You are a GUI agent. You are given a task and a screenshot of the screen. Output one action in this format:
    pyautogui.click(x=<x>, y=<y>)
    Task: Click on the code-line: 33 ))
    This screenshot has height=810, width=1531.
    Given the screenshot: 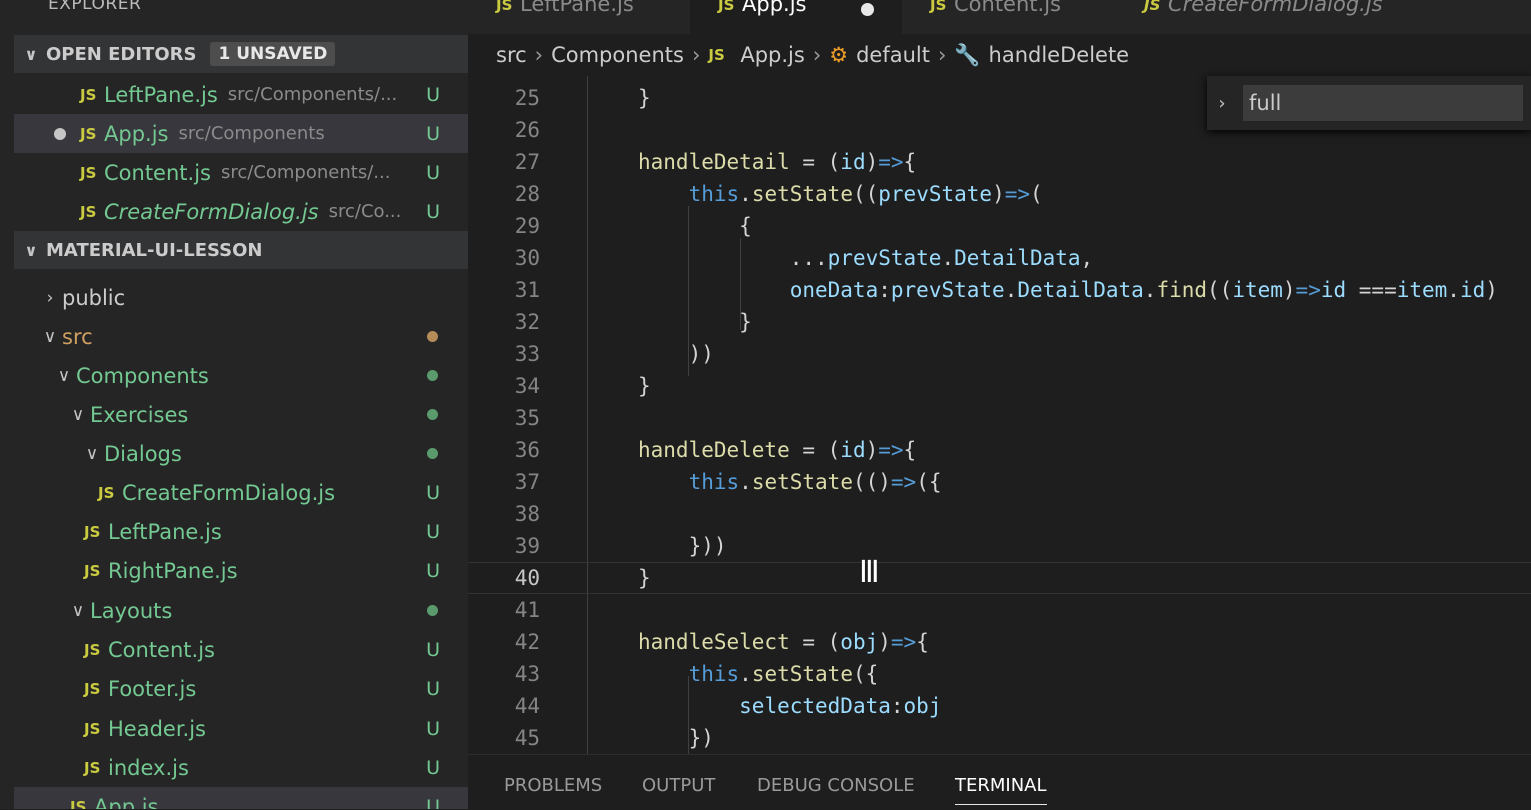 What is the action you would take?
    pyautogui.click(x=999, y=354)
    